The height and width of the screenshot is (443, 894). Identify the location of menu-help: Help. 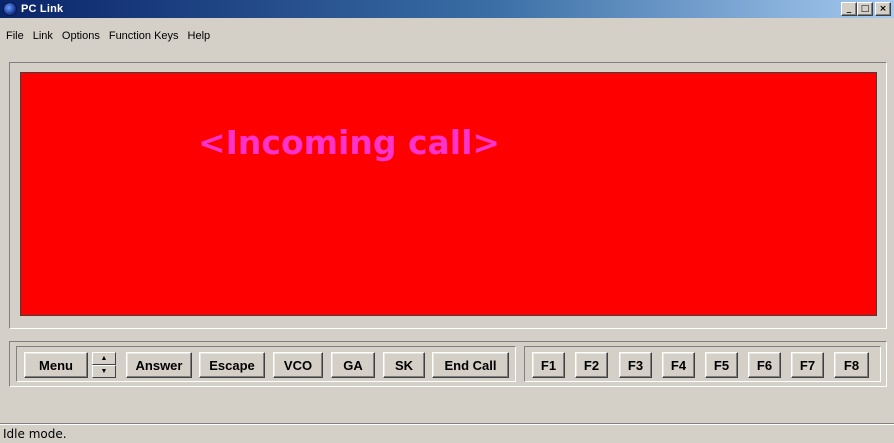
(199, 36).